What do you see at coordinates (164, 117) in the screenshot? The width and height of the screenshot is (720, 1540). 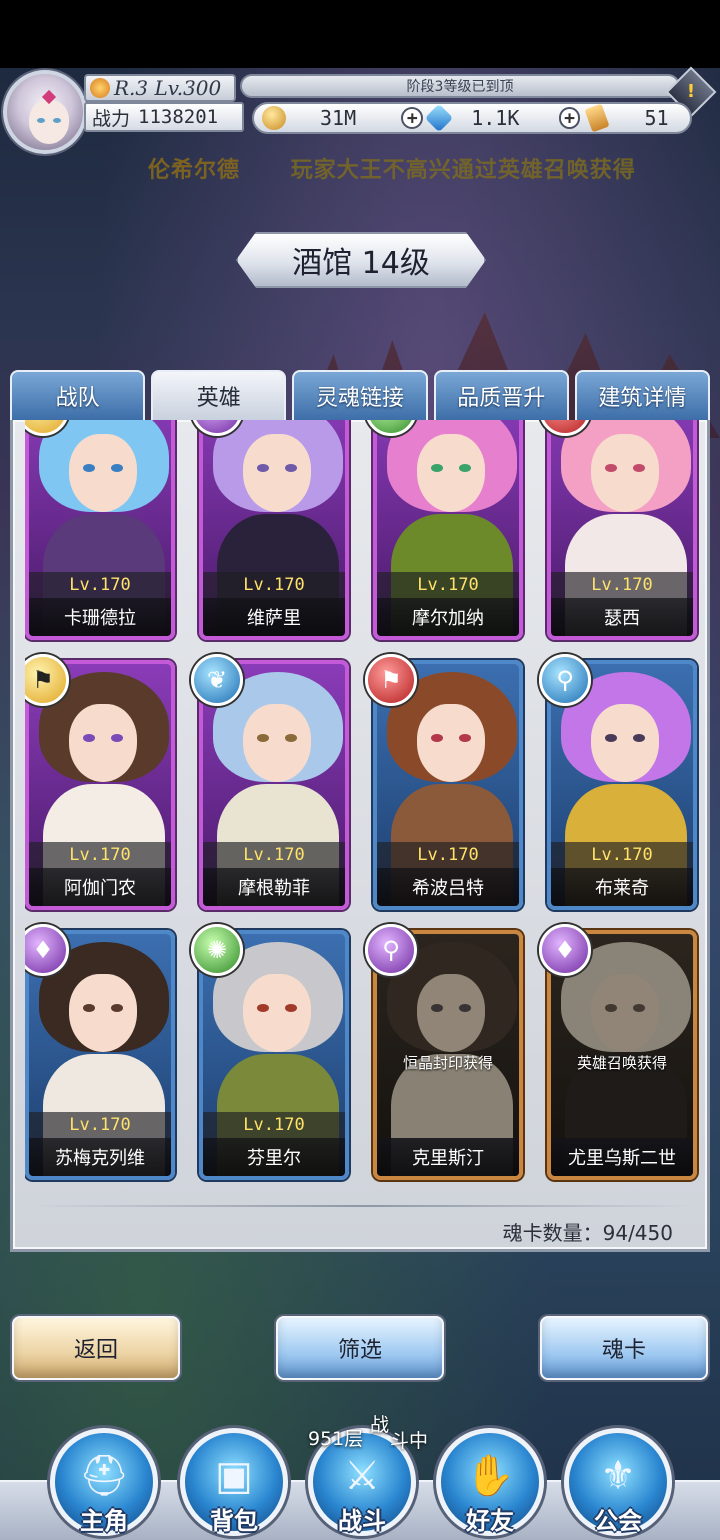 I see `power-panel: 战力 1138201` at bounding box center [164, 117].